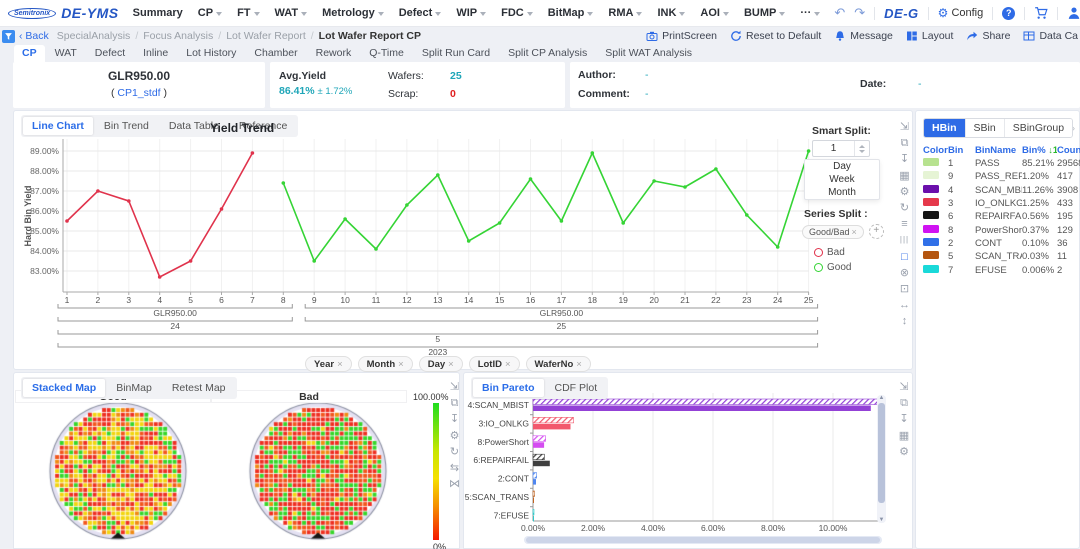 This screenshot has width=1080, height=549. What do you see at coordinates (126, 126) in the screenshot?
I see `tab-bintrend: Bin Trend` at bounding box center [126, 126].